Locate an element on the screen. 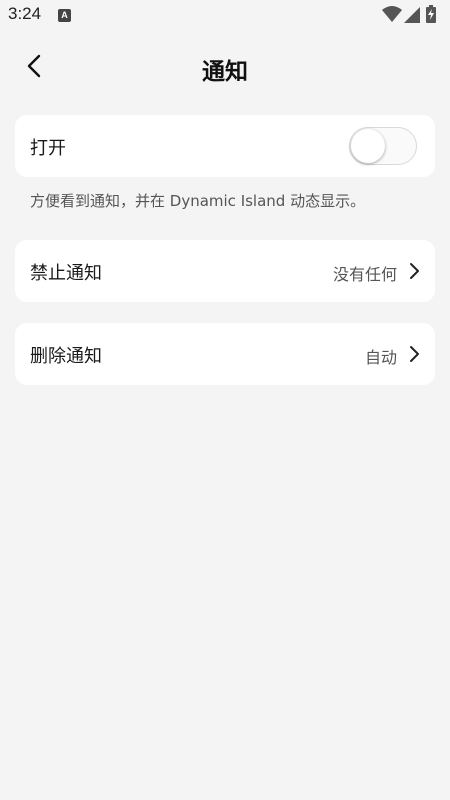  cellular-signal-icon is located at coordinates (412, 15).